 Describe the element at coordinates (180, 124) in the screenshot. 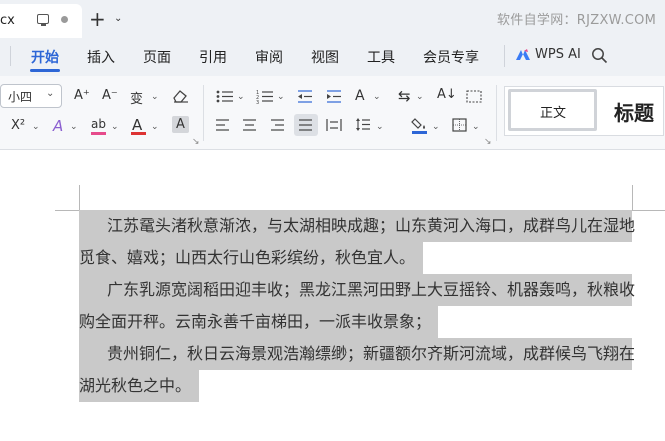

I see `char-shading-button: A` at that location.